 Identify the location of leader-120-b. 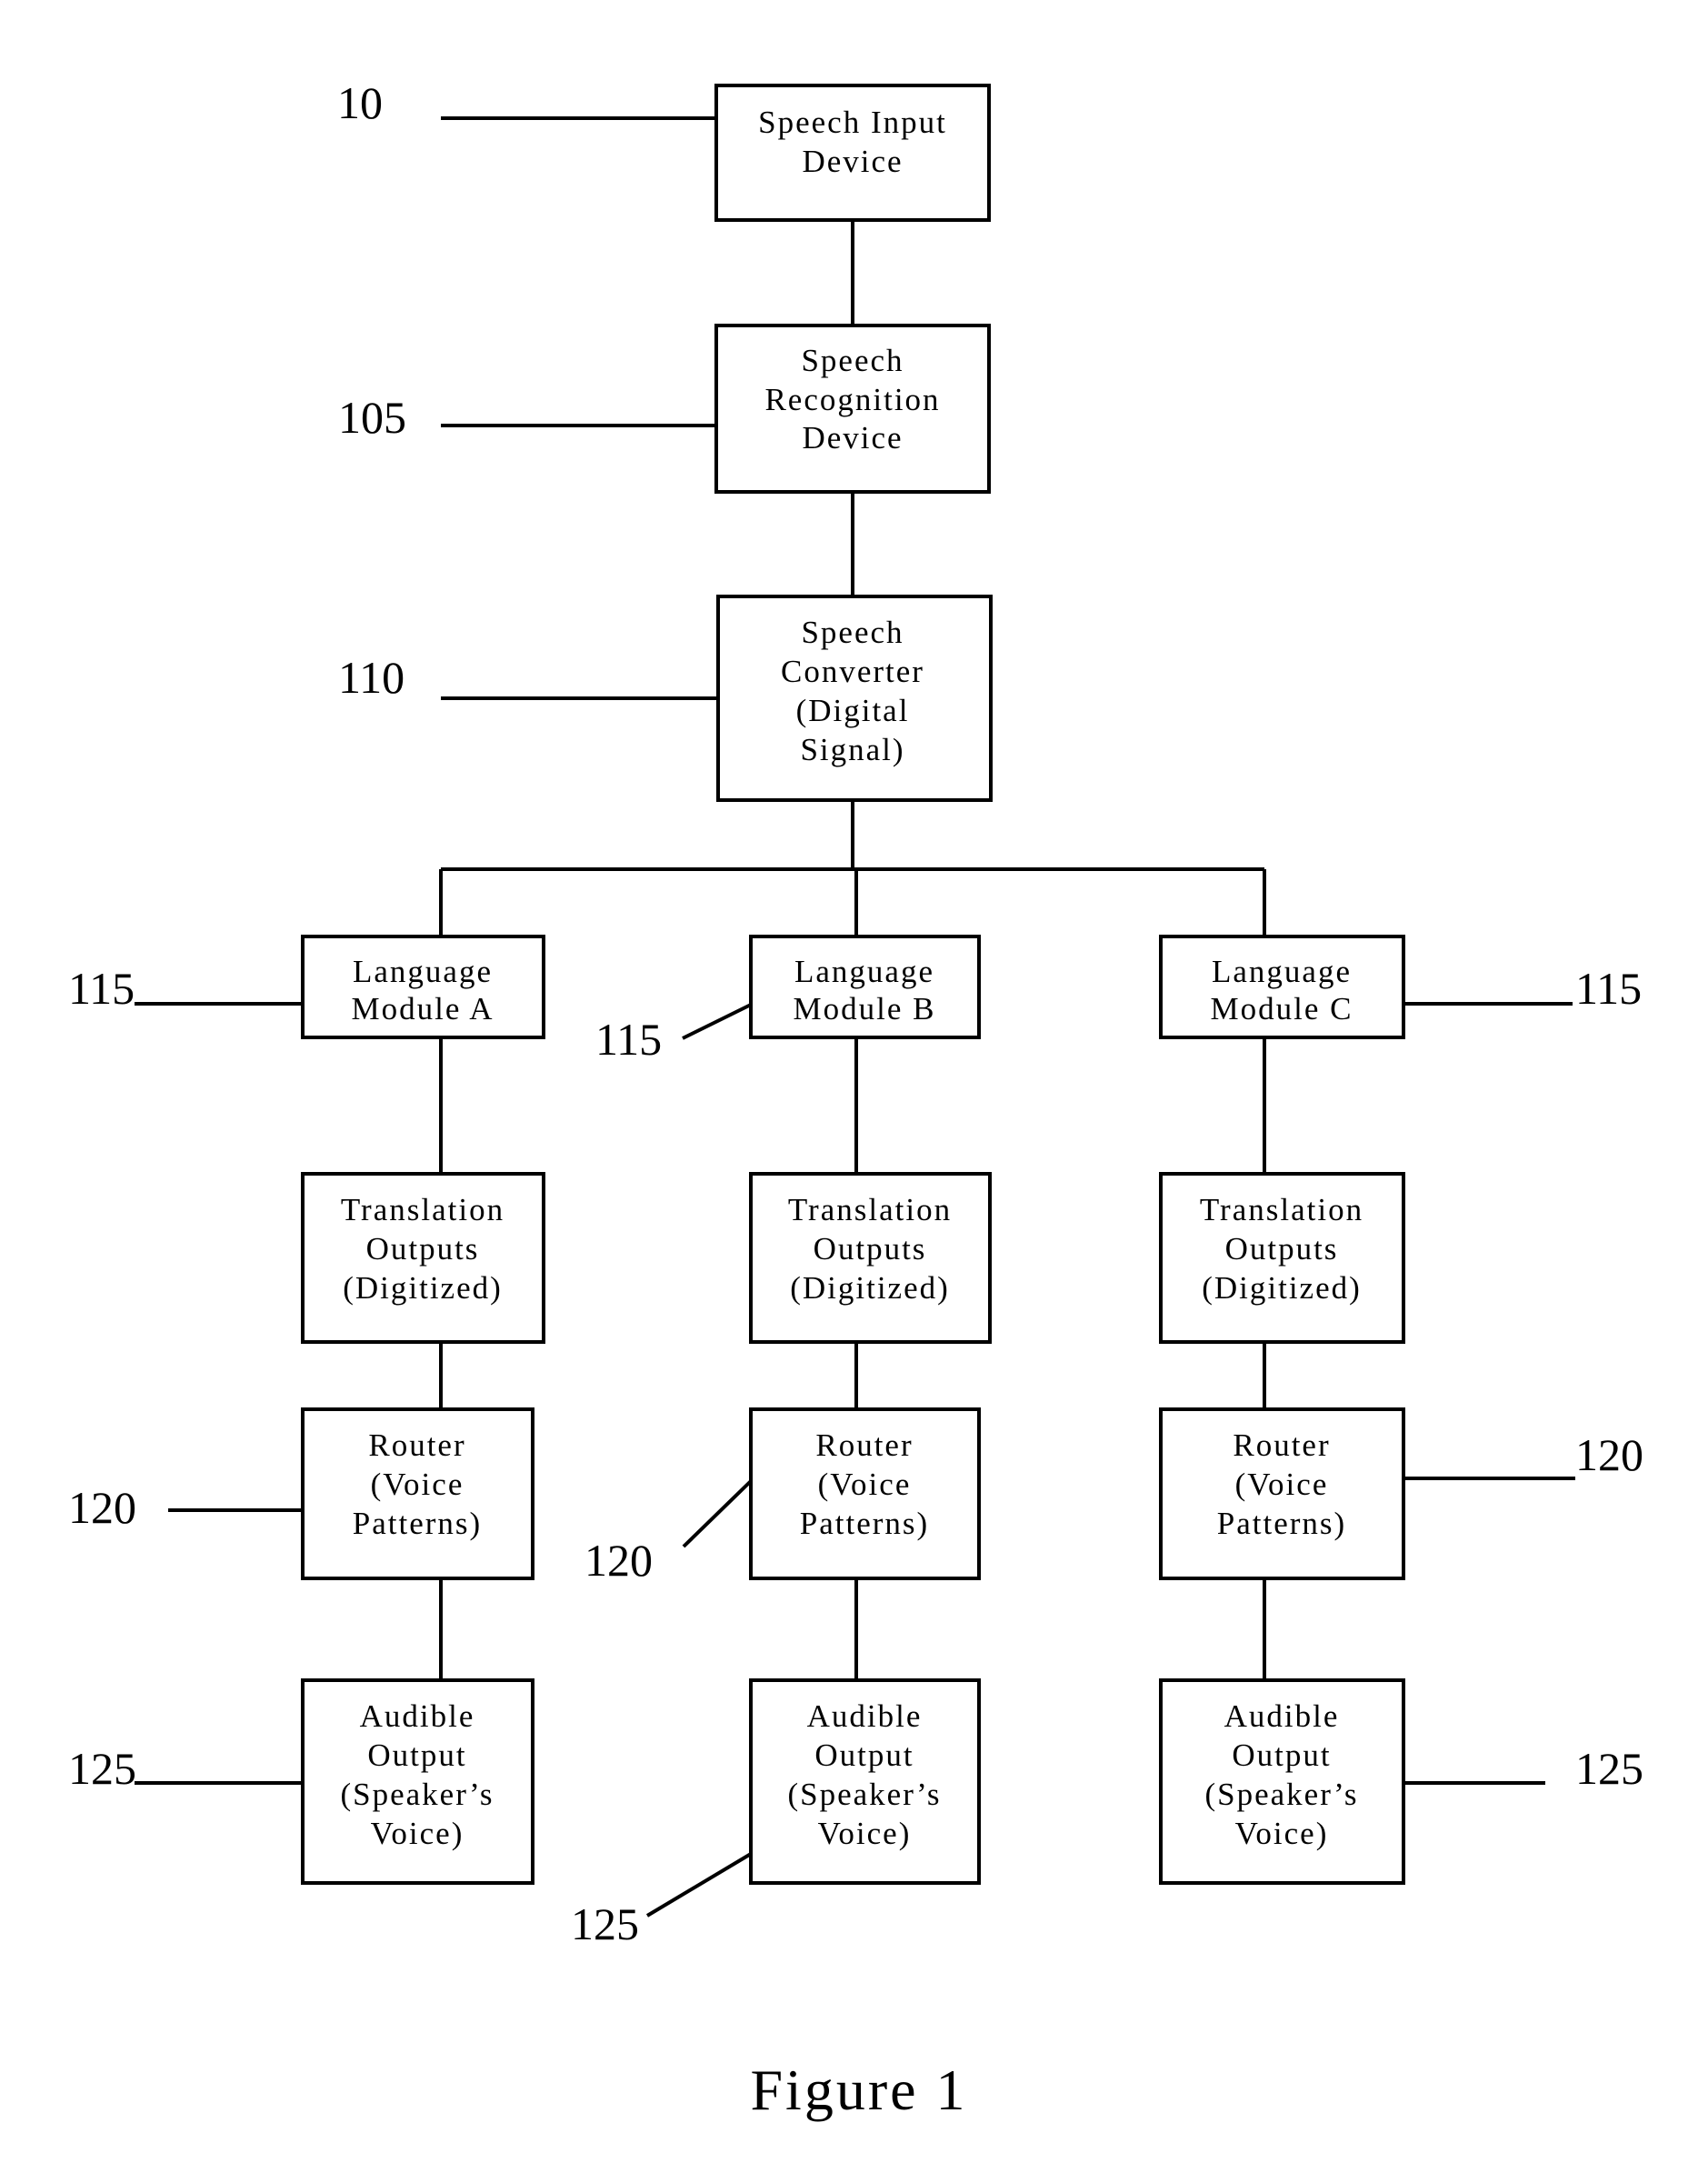
(718, 1513).